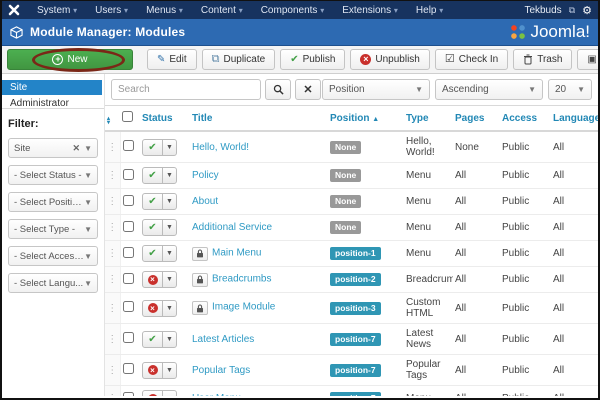 This screenshot has height=400, width=600. I want to click on site-preview-link: Tekbuds, so click(542, 10).